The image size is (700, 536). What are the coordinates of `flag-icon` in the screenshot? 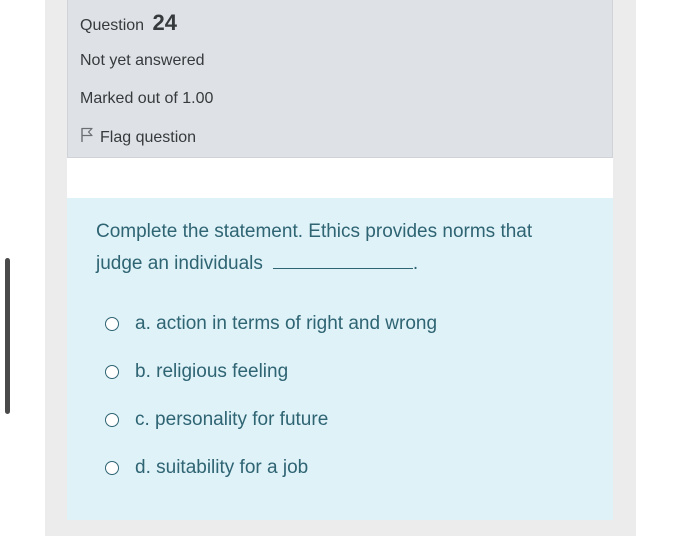 It's located at (90, 137).